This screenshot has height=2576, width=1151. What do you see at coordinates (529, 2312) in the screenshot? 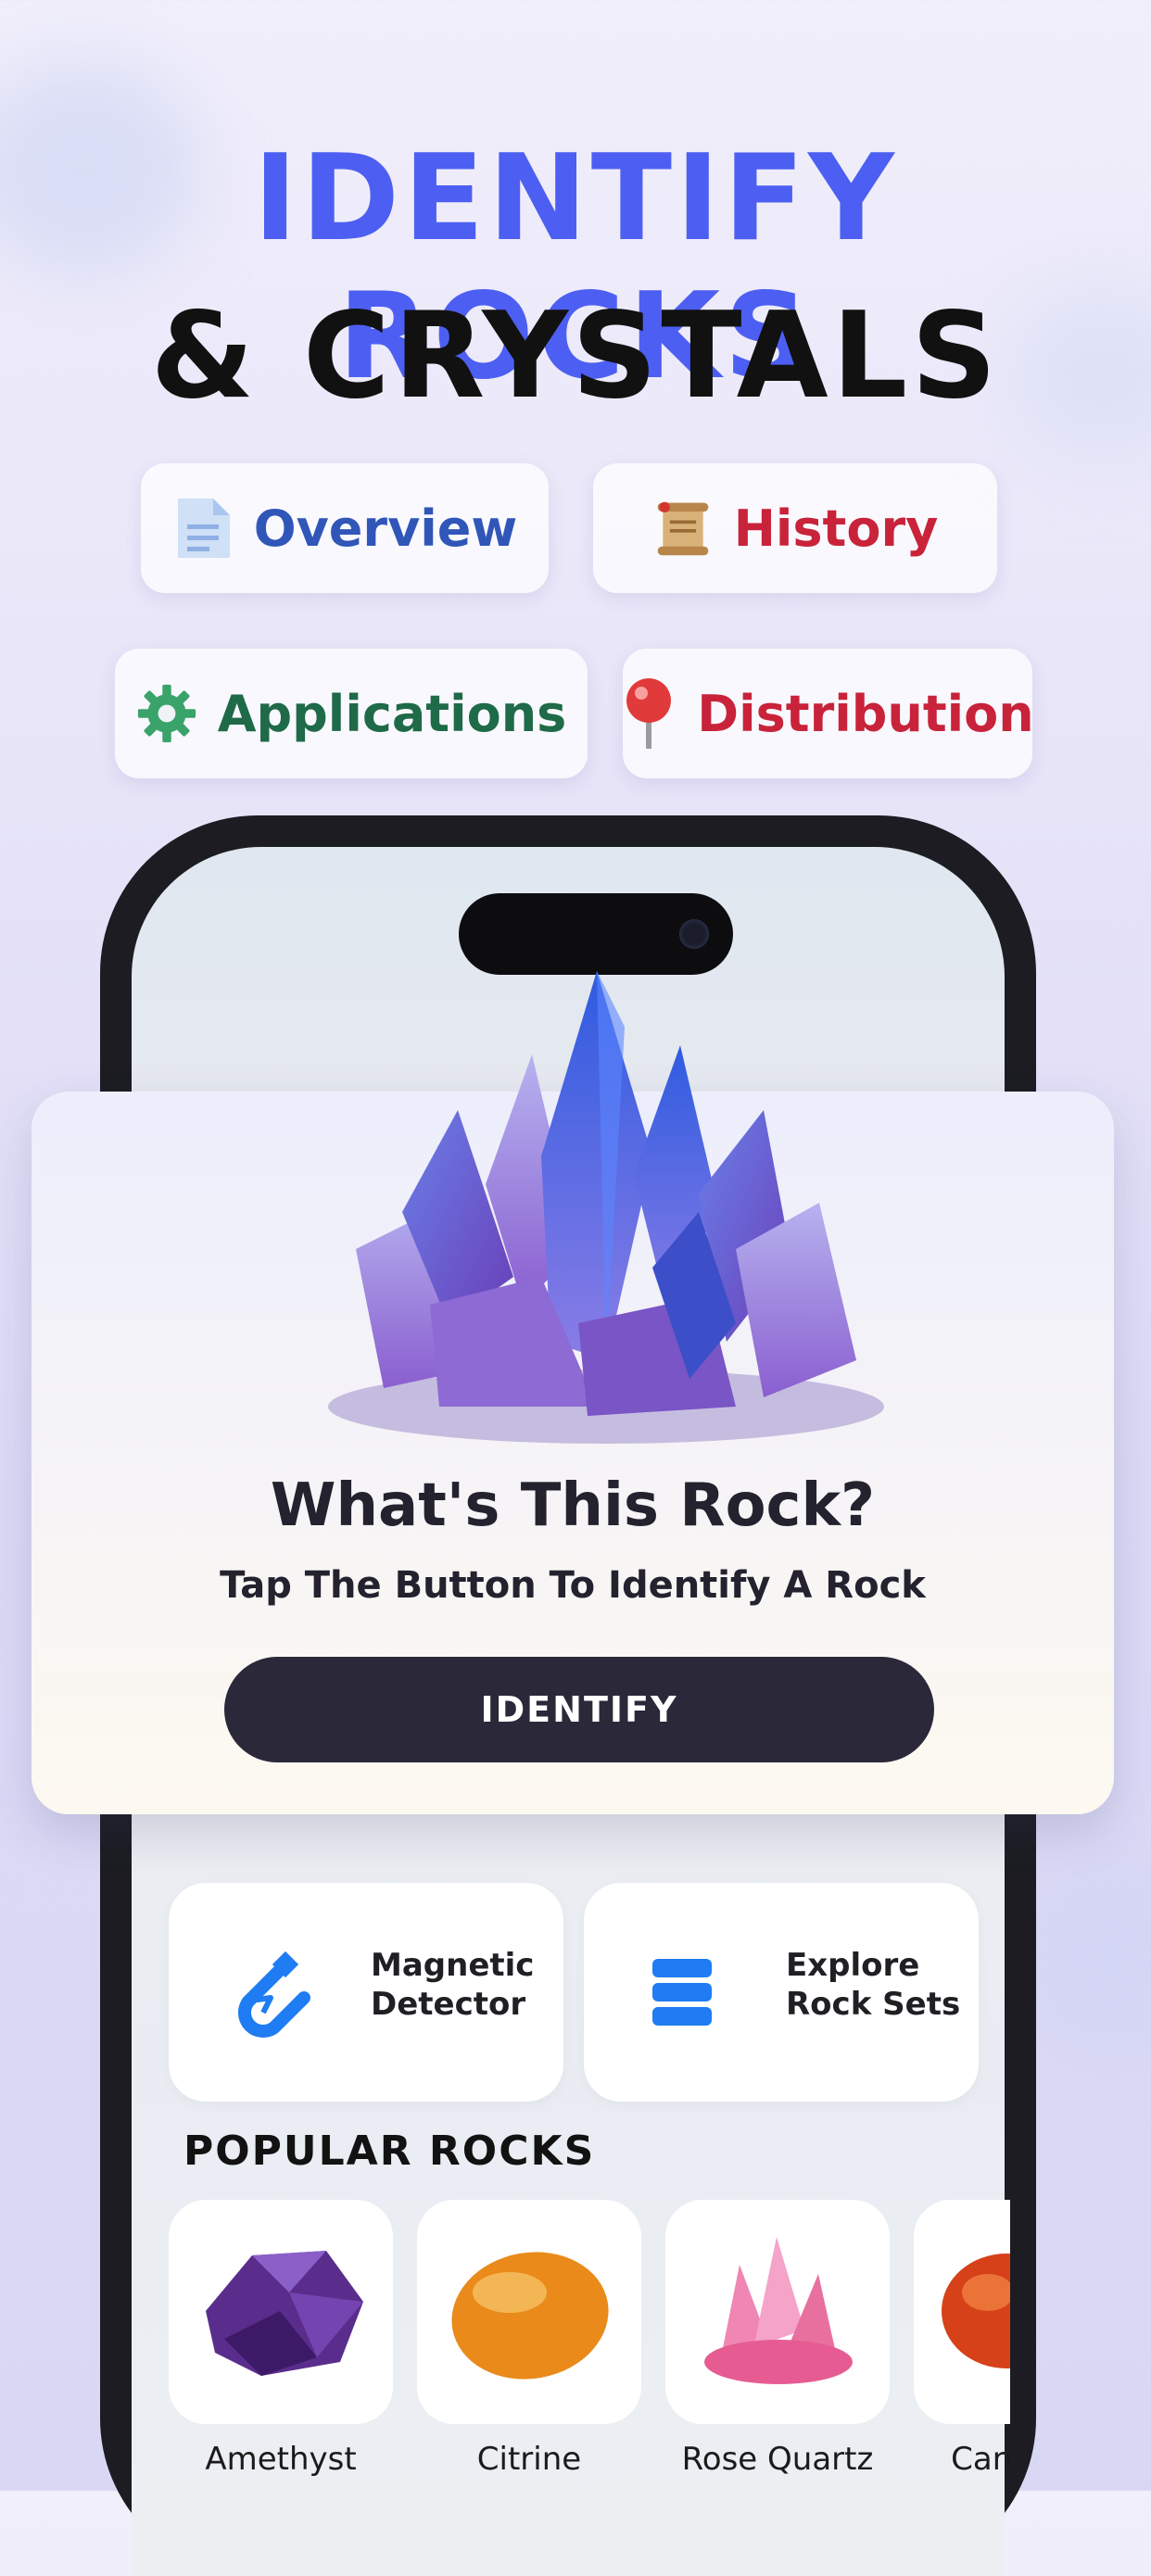
I see `citrine-image` at bounding box center [529, 2312].